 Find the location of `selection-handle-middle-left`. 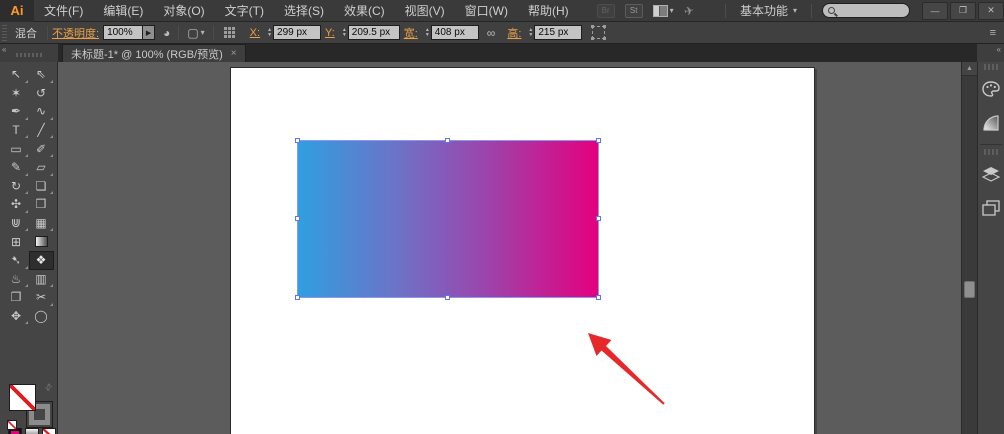

selection-handle-middle-left is located at coordinates (297, 218).